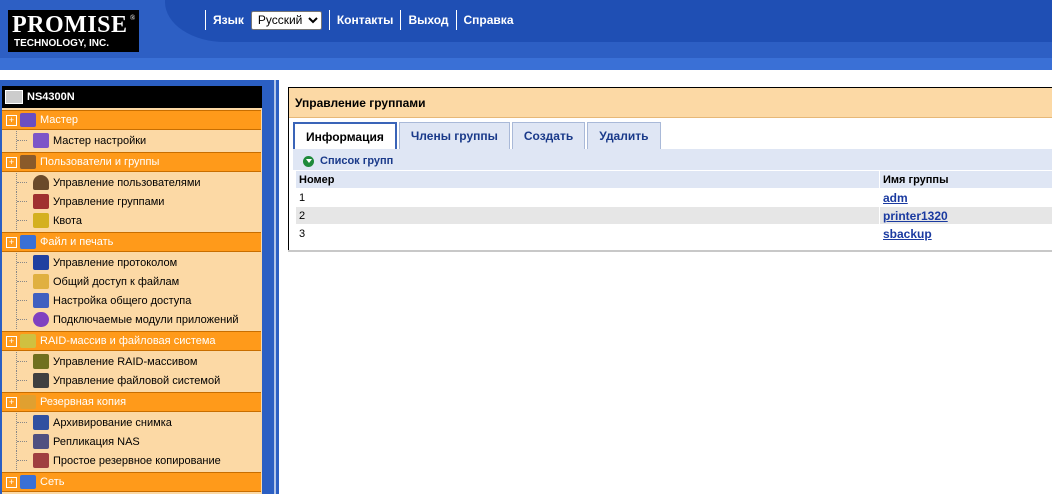  I want to click on row-number: 1, so click(587, 197).